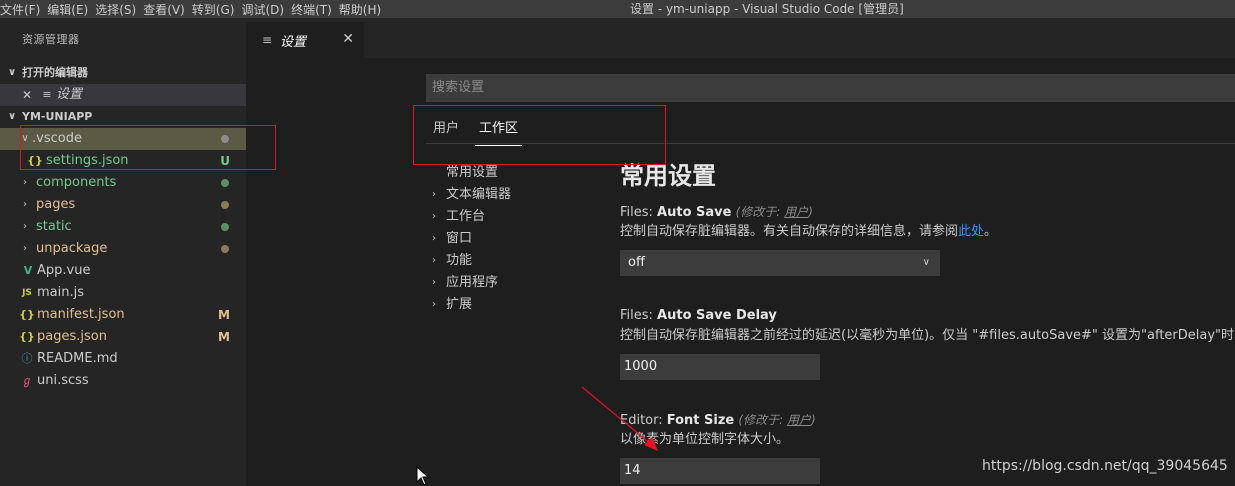 The width and height of the screenshot is (1235, 486). What do you see at coordinates (123, 95) in the screenshot?
I see `open-editor-item-settings: ✕ ≡ 设置` at bounding box center [123, 95].